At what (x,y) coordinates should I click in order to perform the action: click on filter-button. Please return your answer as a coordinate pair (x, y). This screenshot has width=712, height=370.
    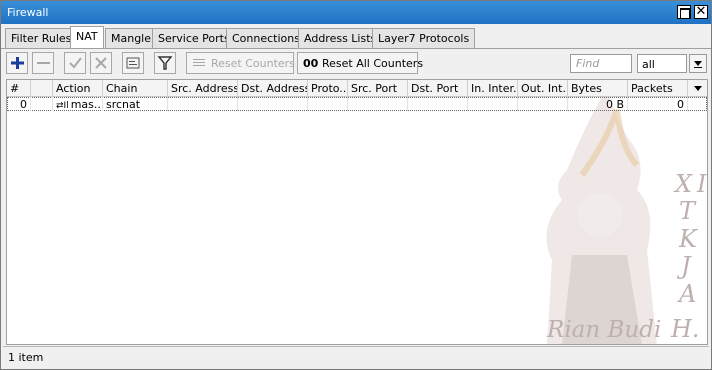
    Looking at the image, I should click on (165, 63).